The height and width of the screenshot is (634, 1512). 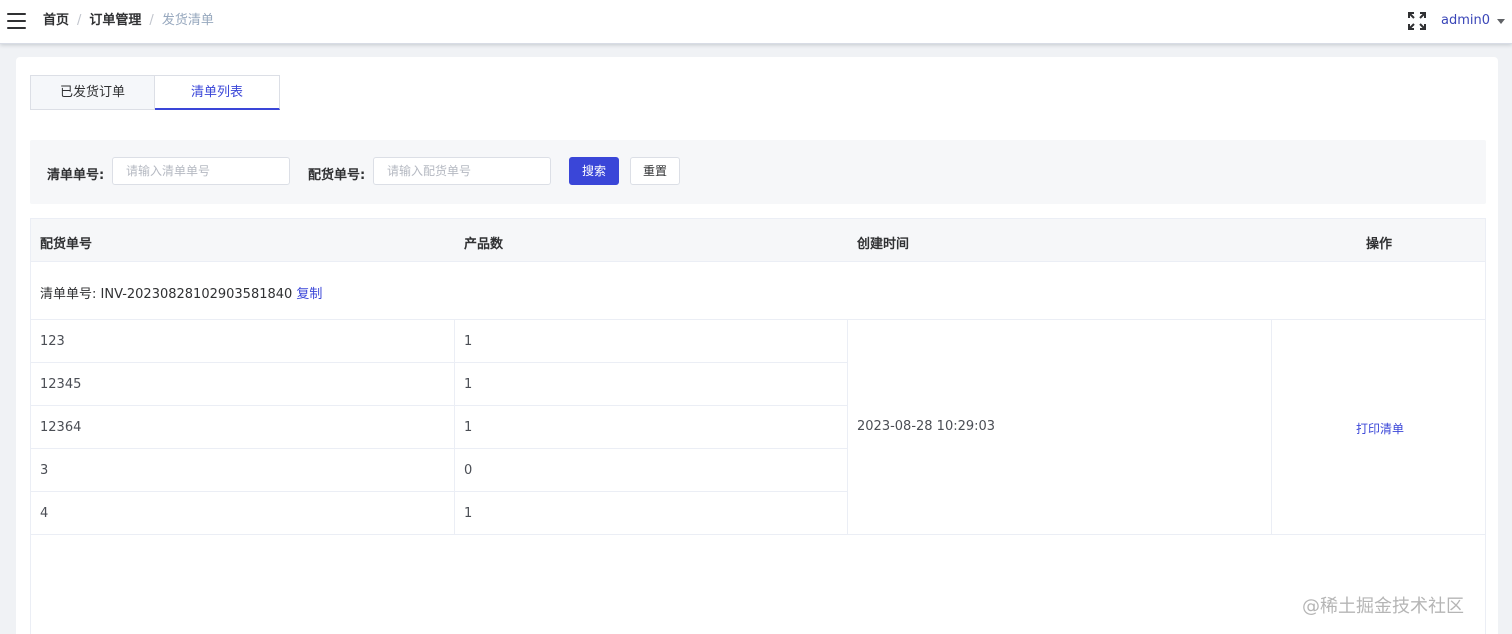 I want to click on table-row: 3 0, so click(x=439, y=470).